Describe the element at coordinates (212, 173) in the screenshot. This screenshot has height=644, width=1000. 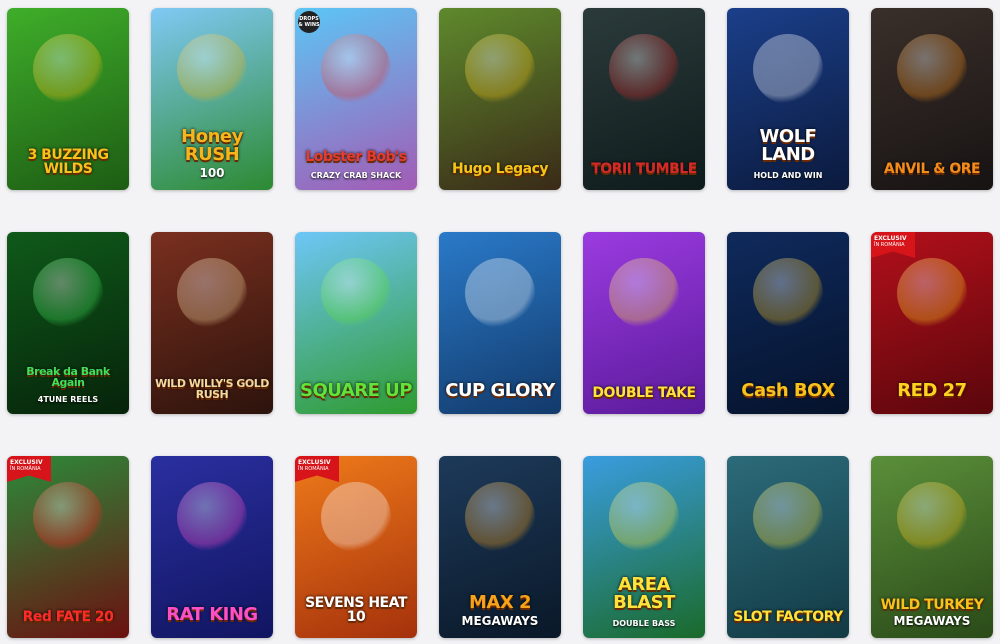
I see `game-subtitle: 100` at that location.